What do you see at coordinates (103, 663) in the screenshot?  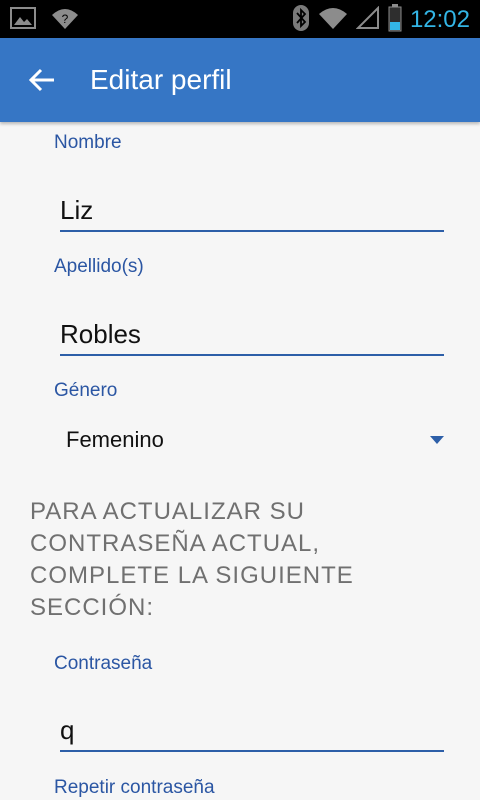 I see `password-label: Contraseña` at bounding box center [103, 663].